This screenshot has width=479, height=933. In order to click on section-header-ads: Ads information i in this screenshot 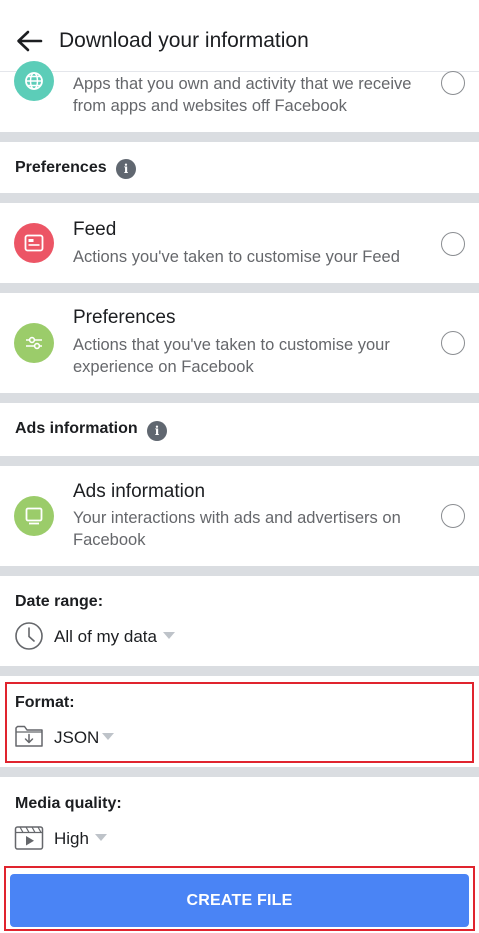, I will do `click(239, 429)`.